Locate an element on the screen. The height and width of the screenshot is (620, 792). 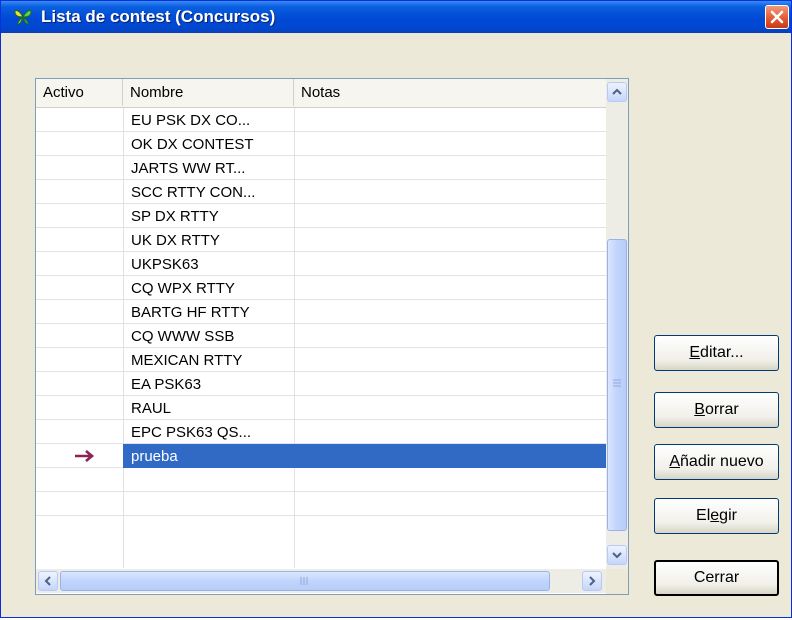
table-row: MEXICAN RTTY is located at coordinates (321, 360).